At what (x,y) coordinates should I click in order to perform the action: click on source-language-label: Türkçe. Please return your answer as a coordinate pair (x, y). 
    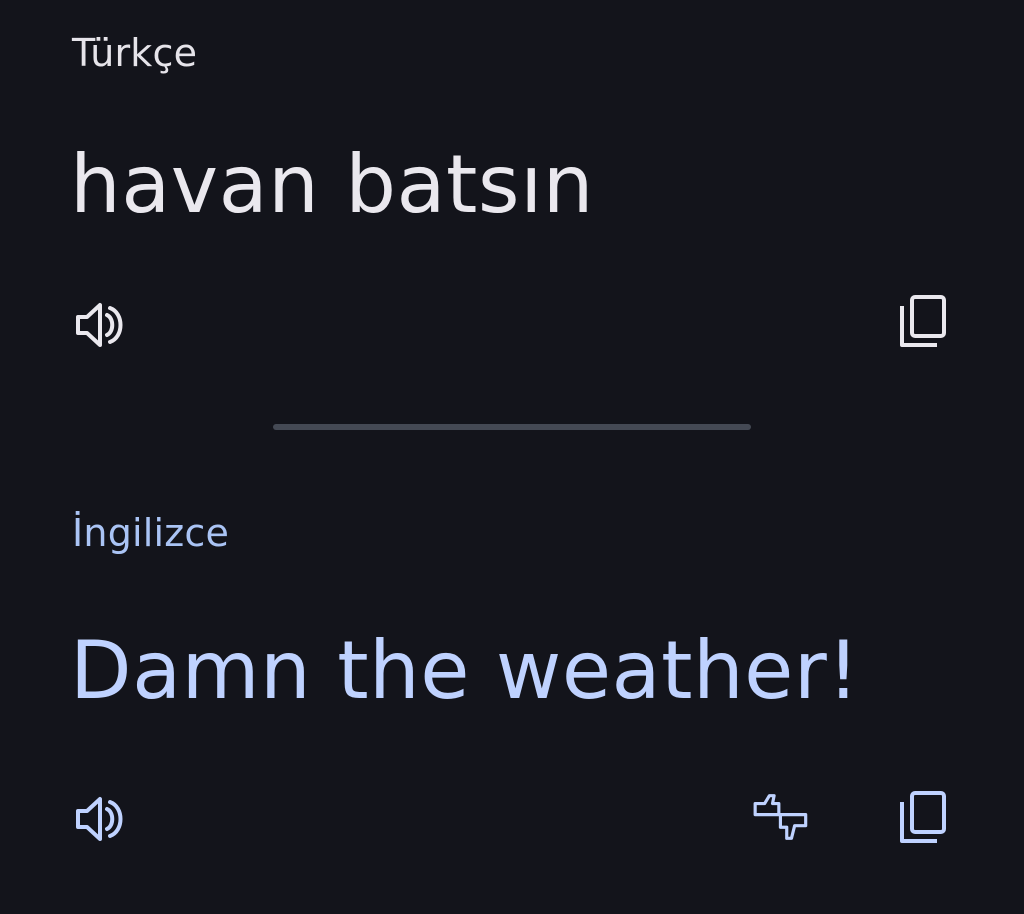
    Looking at the image, I should click on (135, 53).